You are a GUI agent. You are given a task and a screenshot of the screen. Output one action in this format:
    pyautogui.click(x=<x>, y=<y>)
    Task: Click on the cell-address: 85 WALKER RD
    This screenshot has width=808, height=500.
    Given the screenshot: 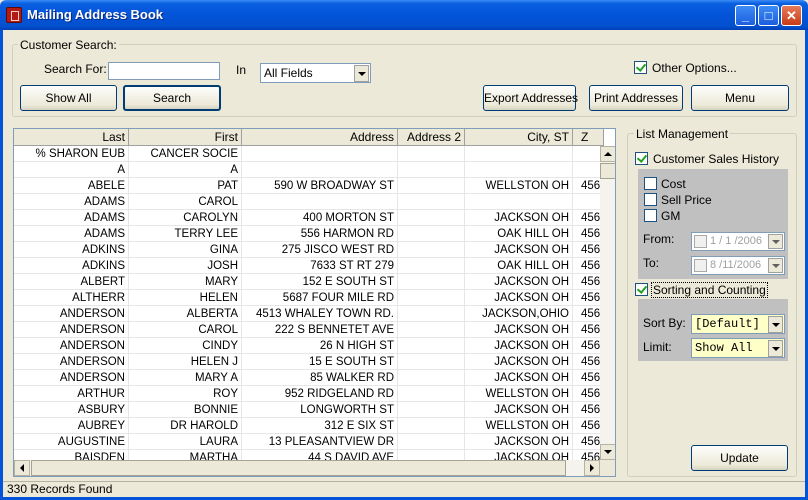 What is the action you would take?
    pyautogui.click(x=320, y=378)
    